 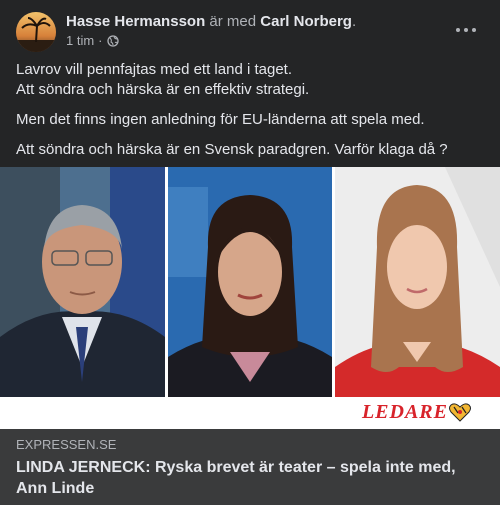 I want to click on more-options-icon, so click(x=466, y=30).